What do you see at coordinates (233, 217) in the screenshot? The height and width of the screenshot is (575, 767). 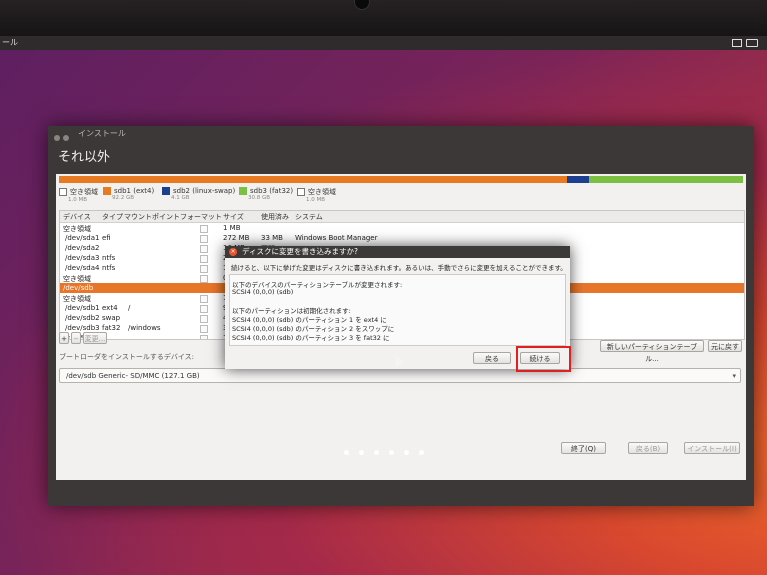 I see `col-size: サイズ` at bounding box center [233, 217].